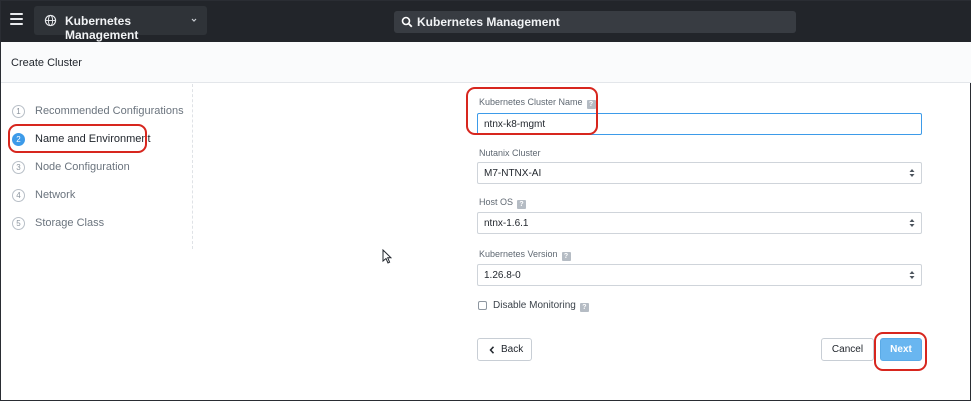  I want to click on step-number: 4, so click(18, 195).